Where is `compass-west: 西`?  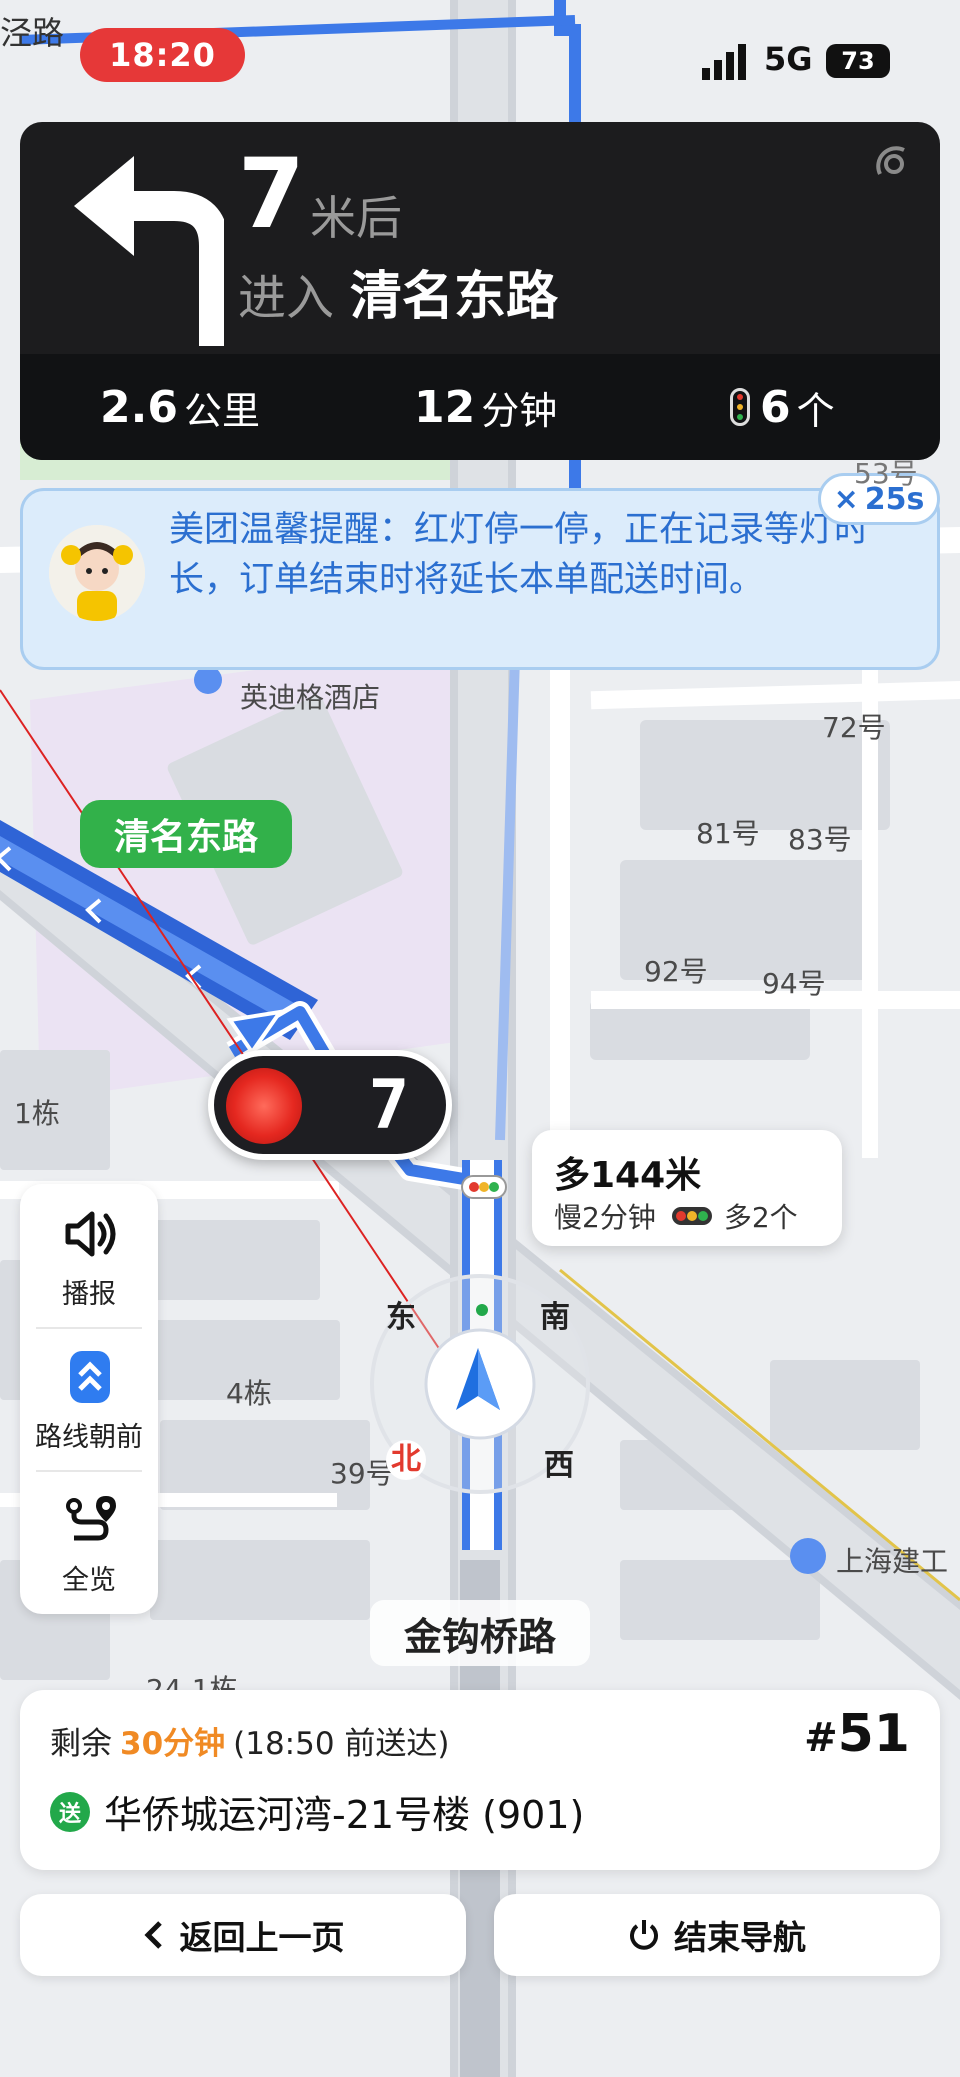
compass-west: 西 is located at coordinates (559, 1465).